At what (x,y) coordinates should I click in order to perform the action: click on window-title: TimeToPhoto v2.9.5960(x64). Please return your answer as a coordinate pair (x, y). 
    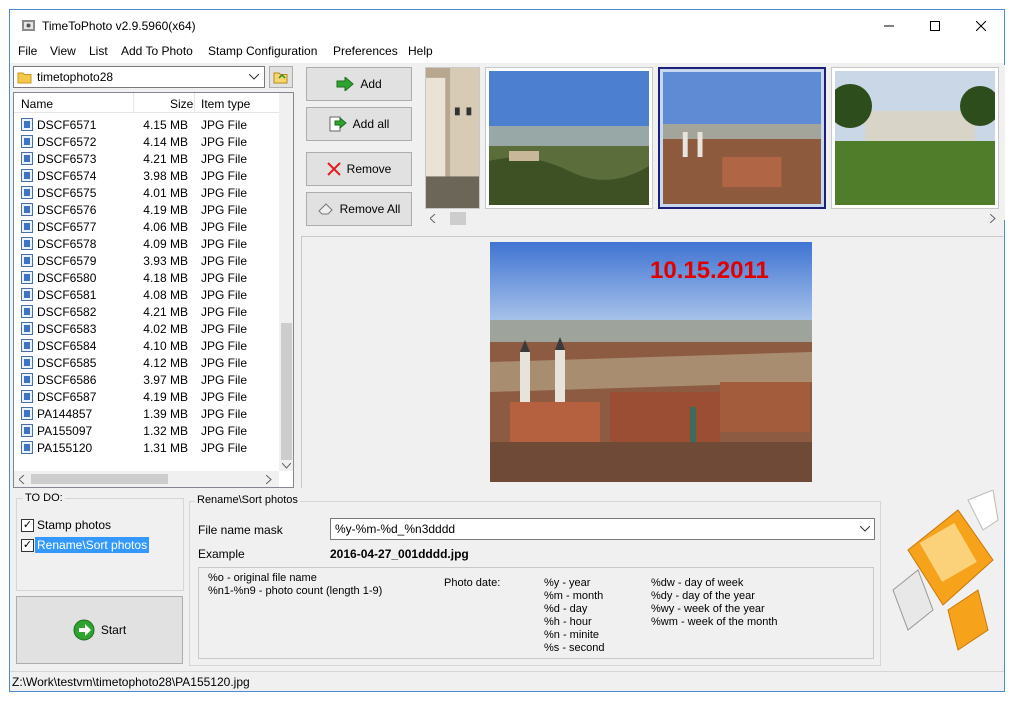
    Looking at the image, I should click on (119, 26).